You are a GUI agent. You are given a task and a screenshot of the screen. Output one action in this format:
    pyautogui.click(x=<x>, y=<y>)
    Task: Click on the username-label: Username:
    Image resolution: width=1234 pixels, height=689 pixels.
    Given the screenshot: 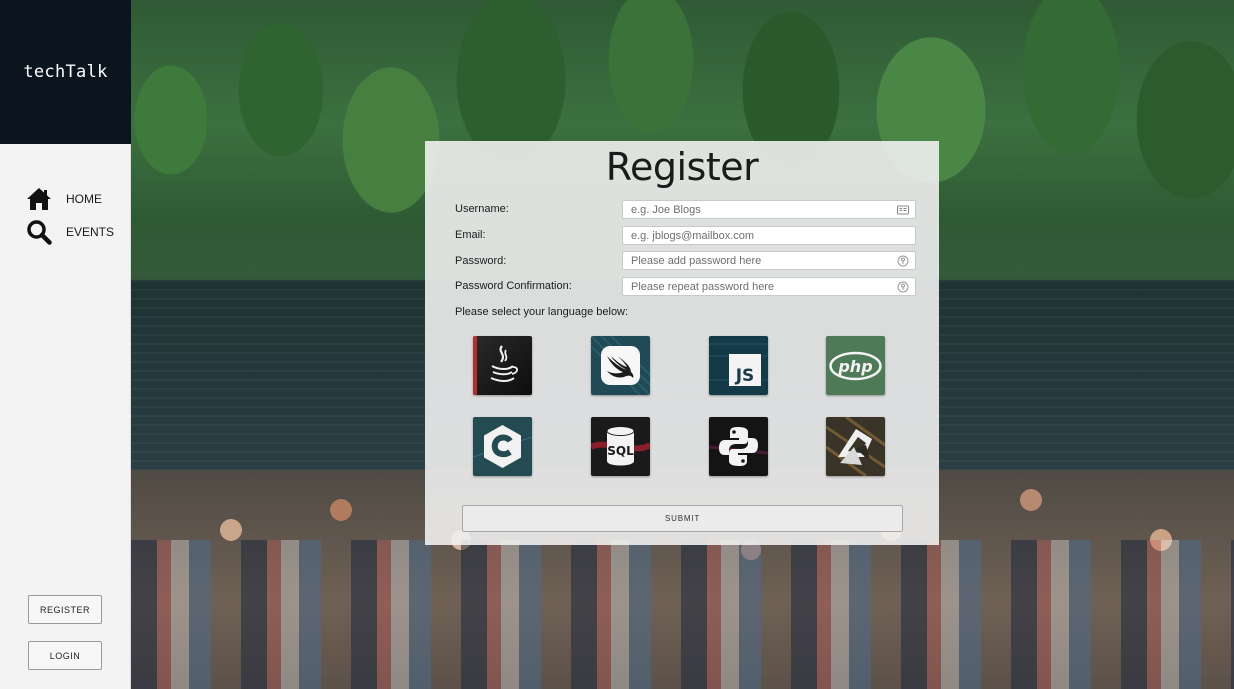 What is the action you would take?
    pyautogui.click(x=482, y=209)
    